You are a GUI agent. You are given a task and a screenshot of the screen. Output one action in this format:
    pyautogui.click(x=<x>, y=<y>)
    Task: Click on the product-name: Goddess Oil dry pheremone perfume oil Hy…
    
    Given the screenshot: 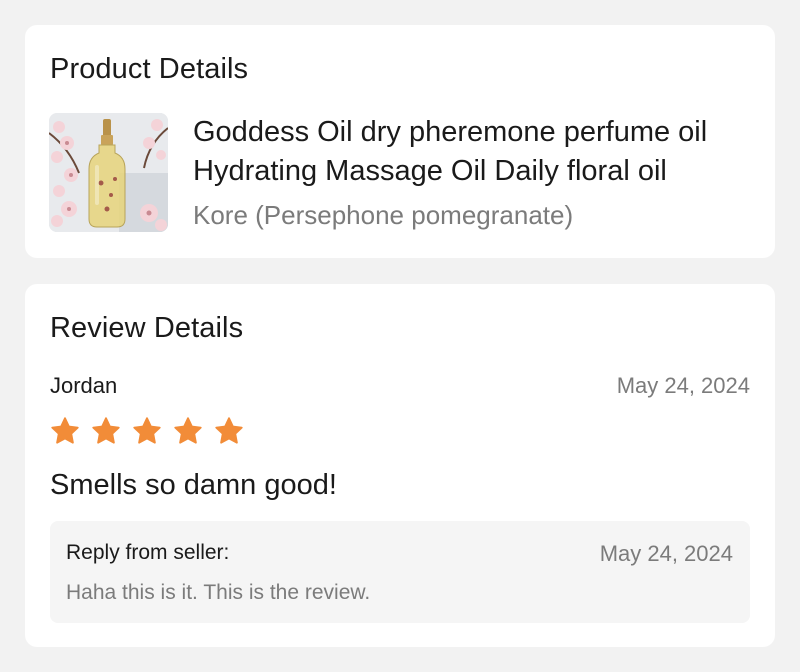 What is the action you would take?
    pyautogui.click(x=473, y=152)
    